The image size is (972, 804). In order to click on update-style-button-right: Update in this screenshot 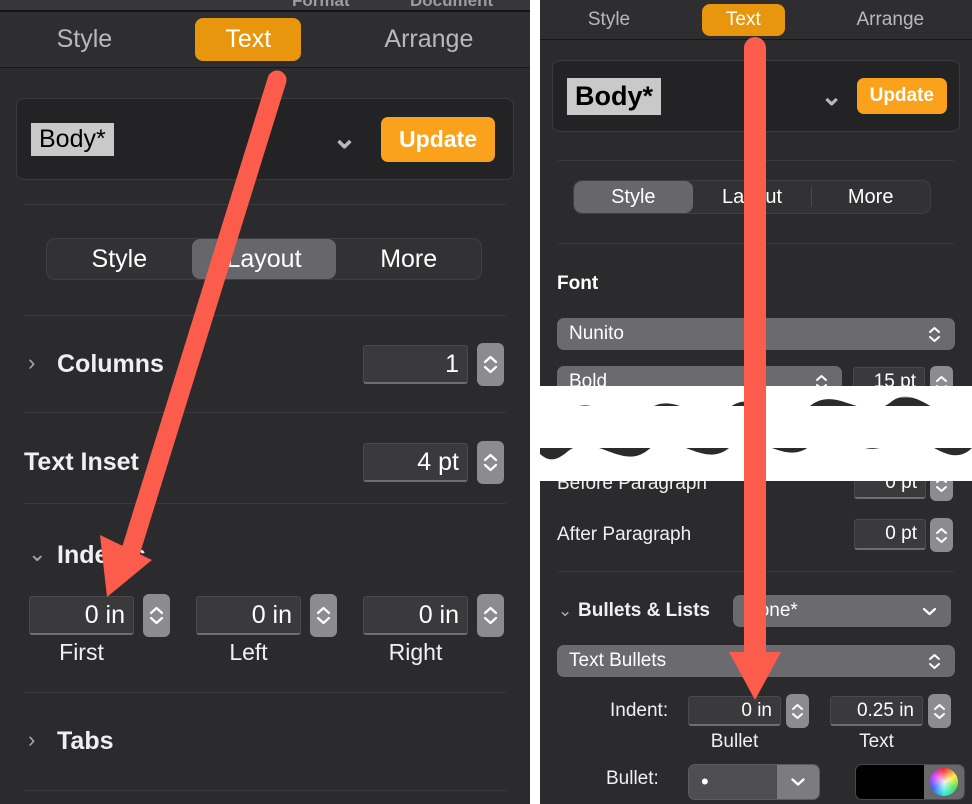, I will do `click(901, 96)`.